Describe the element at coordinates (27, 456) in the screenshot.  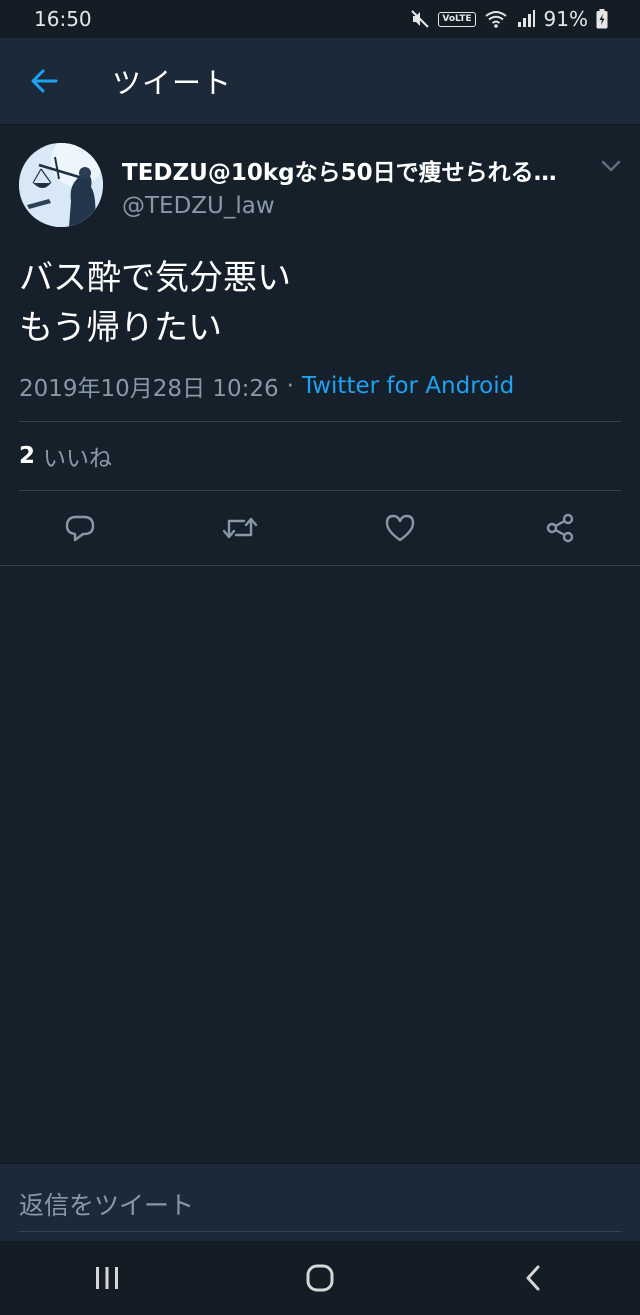
I see `likes-count: 2` at that location.